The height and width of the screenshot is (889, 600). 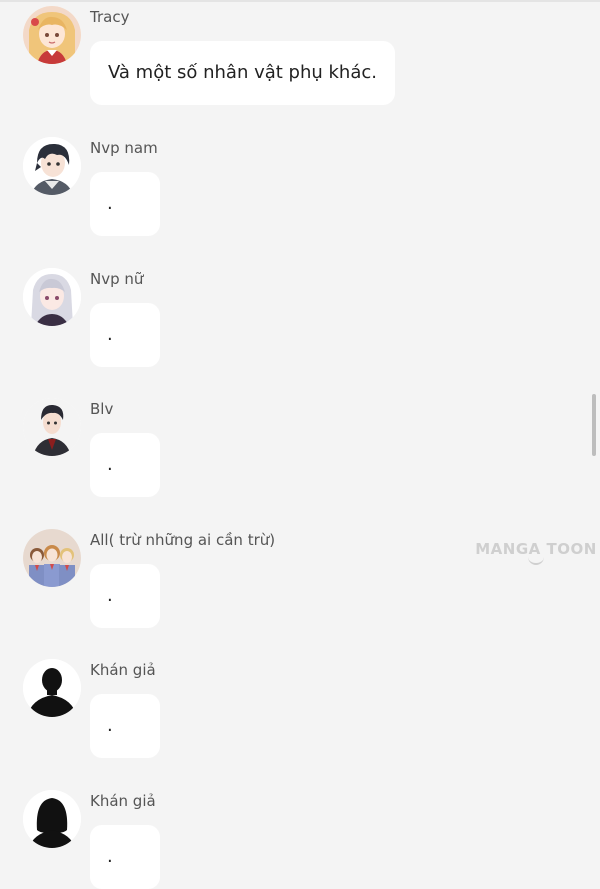 What do you see at coordinates (102, 409) in the screenshot?
I see `sender-name: Blv` at bounding box center [102, 409].